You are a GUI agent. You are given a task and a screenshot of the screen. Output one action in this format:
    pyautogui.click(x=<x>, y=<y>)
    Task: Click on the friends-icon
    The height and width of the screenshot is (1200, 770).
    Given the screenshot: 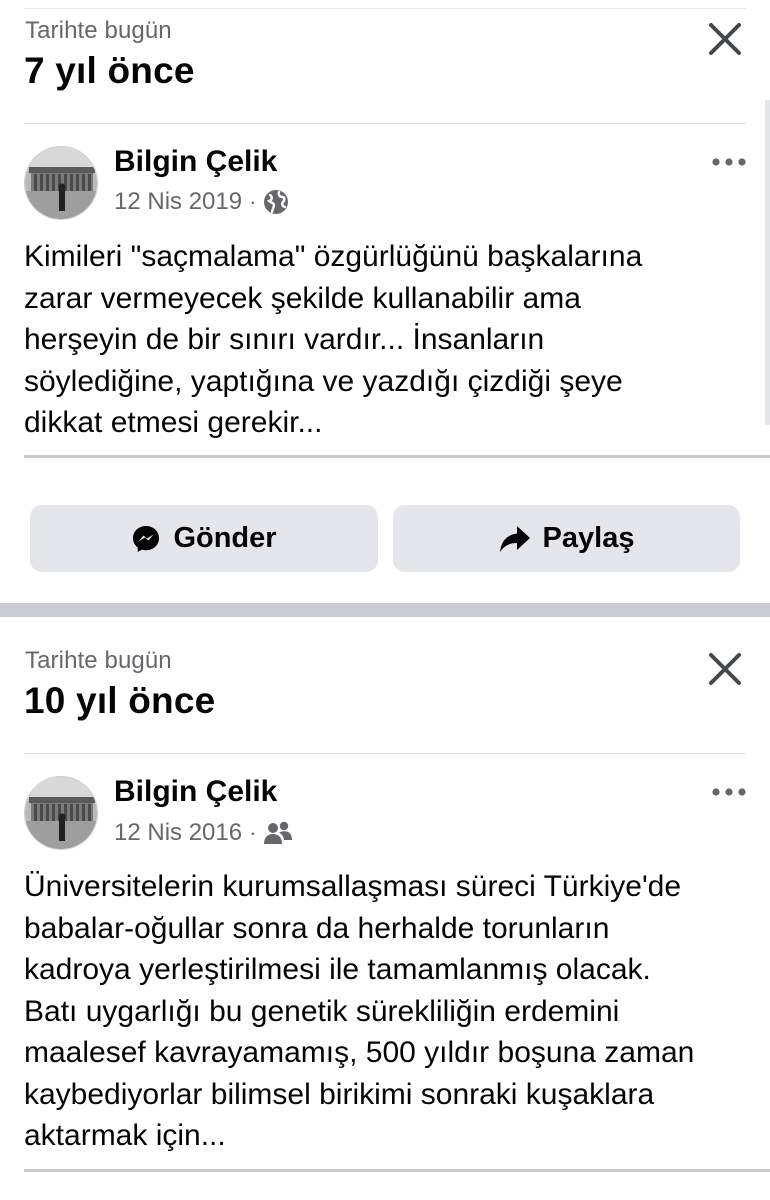 What is the action you would take?
    pyautogui.click(x=278, y=832)
    